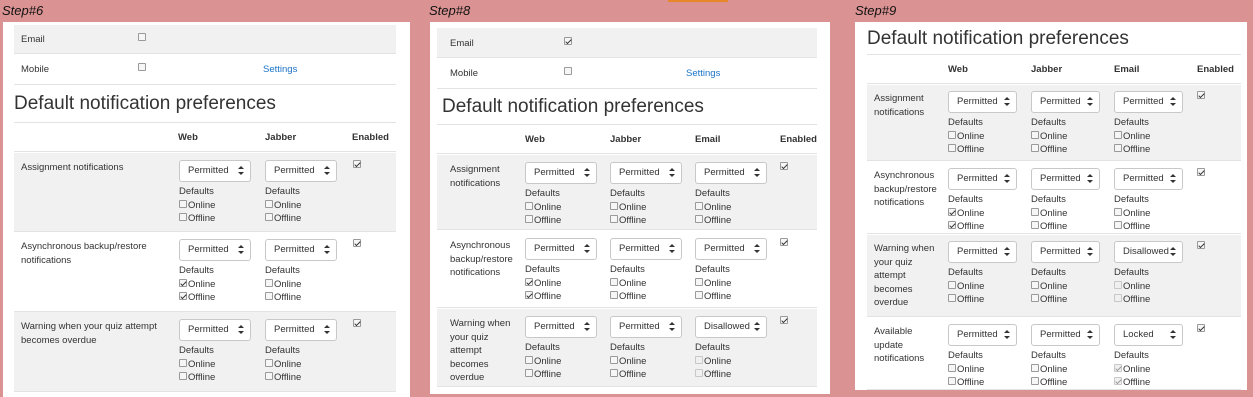  Describe the element at coordinates (1148, 335) in the screenshot. I see `email-permission-select: Locked` at that location.